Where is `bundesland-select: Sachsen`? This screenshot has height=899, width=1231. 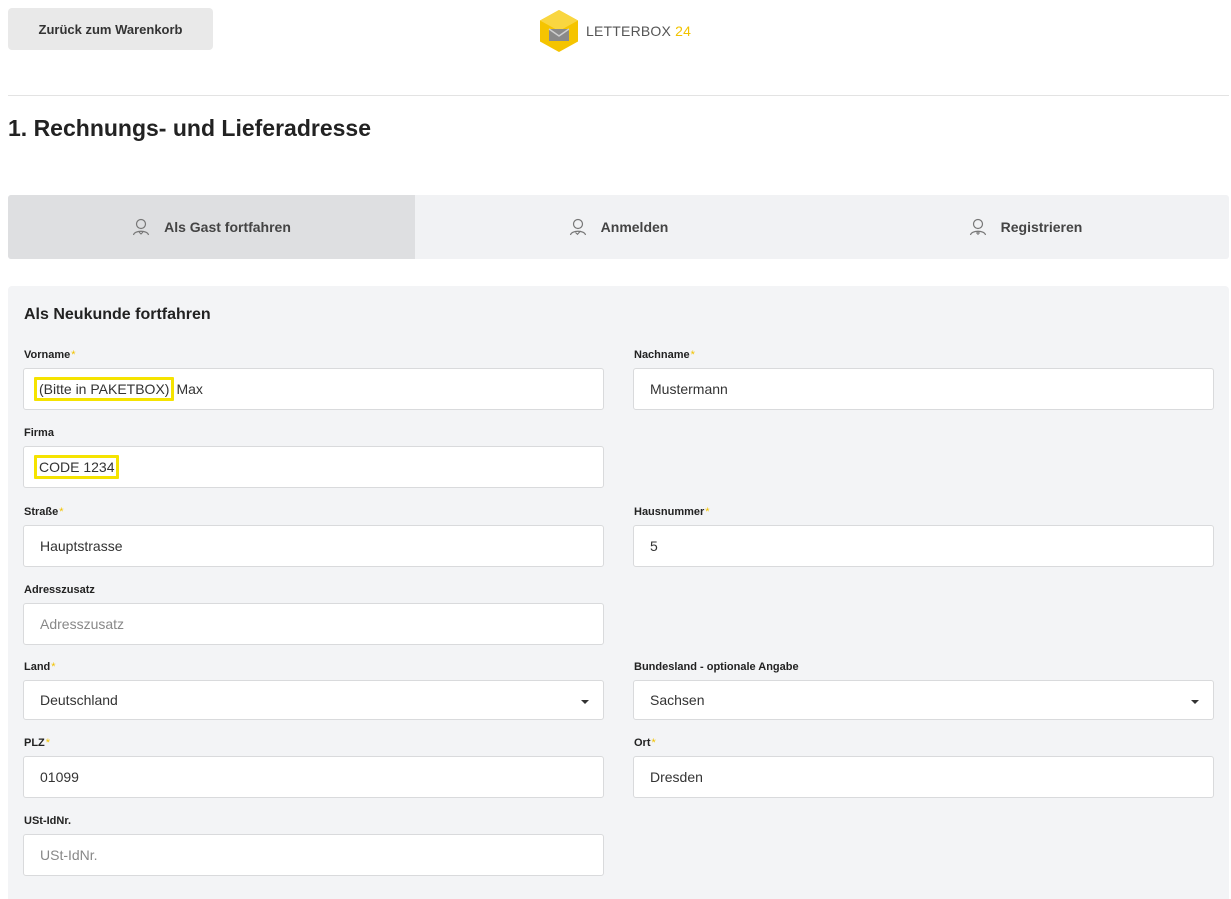
bundesland-select: Sachsen is located at coordinates (923, 700).